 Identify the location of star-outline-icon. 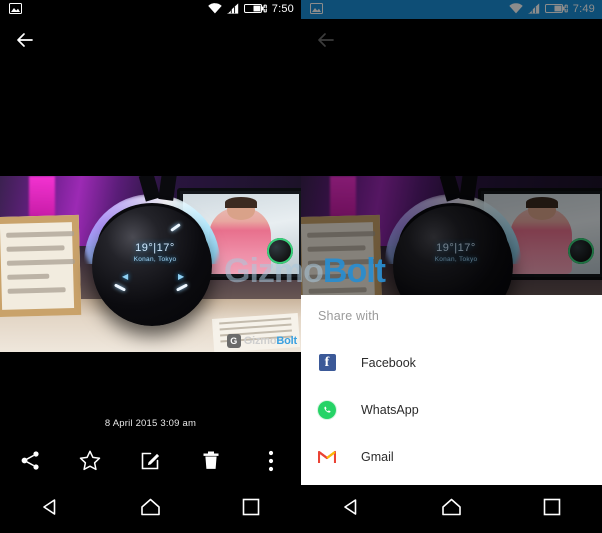
(90, 463).